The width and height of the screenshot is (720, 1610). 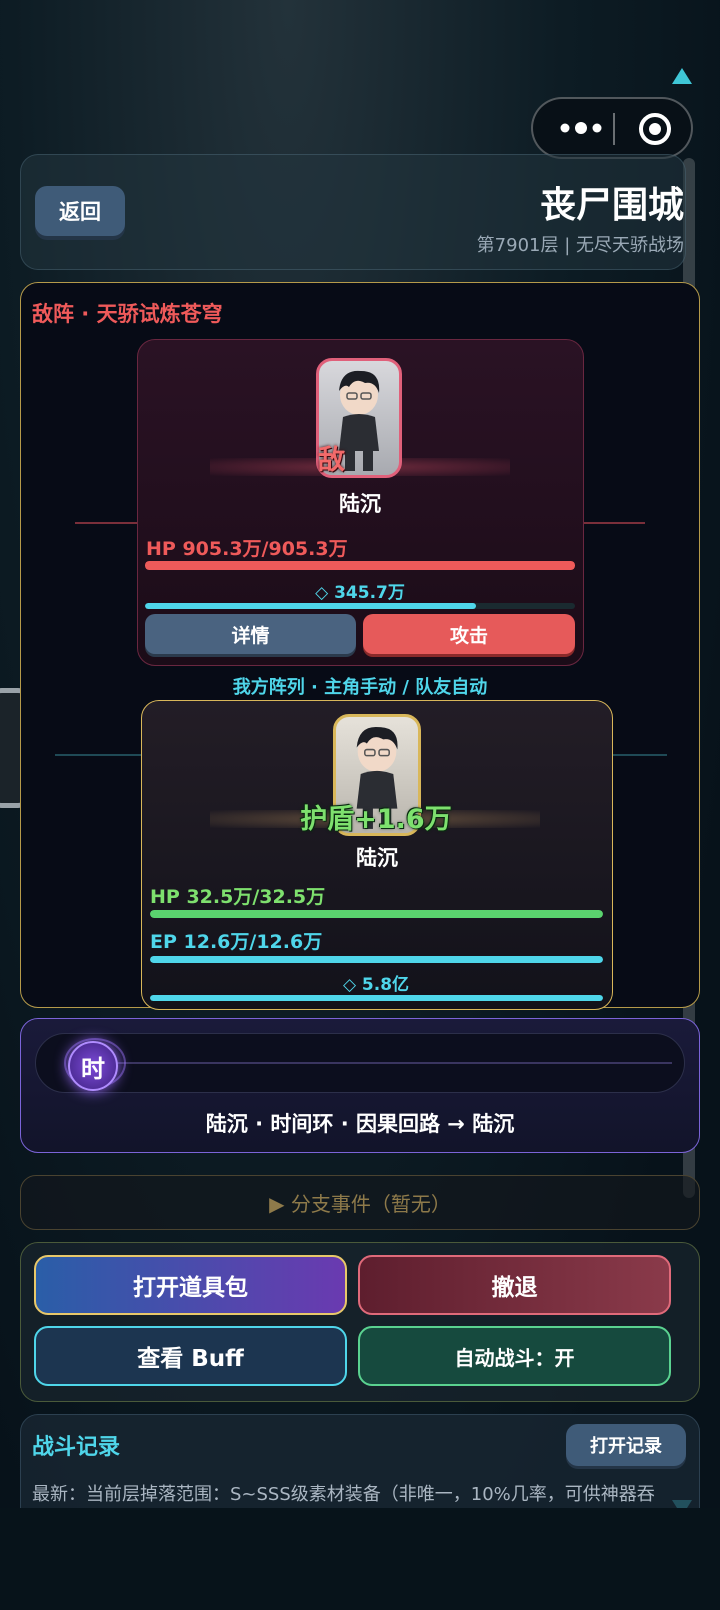 What do you see at coordinates (639, 755) in the screenshot?
I see `ally-lane-line-right` at bounding box center [639, 755].